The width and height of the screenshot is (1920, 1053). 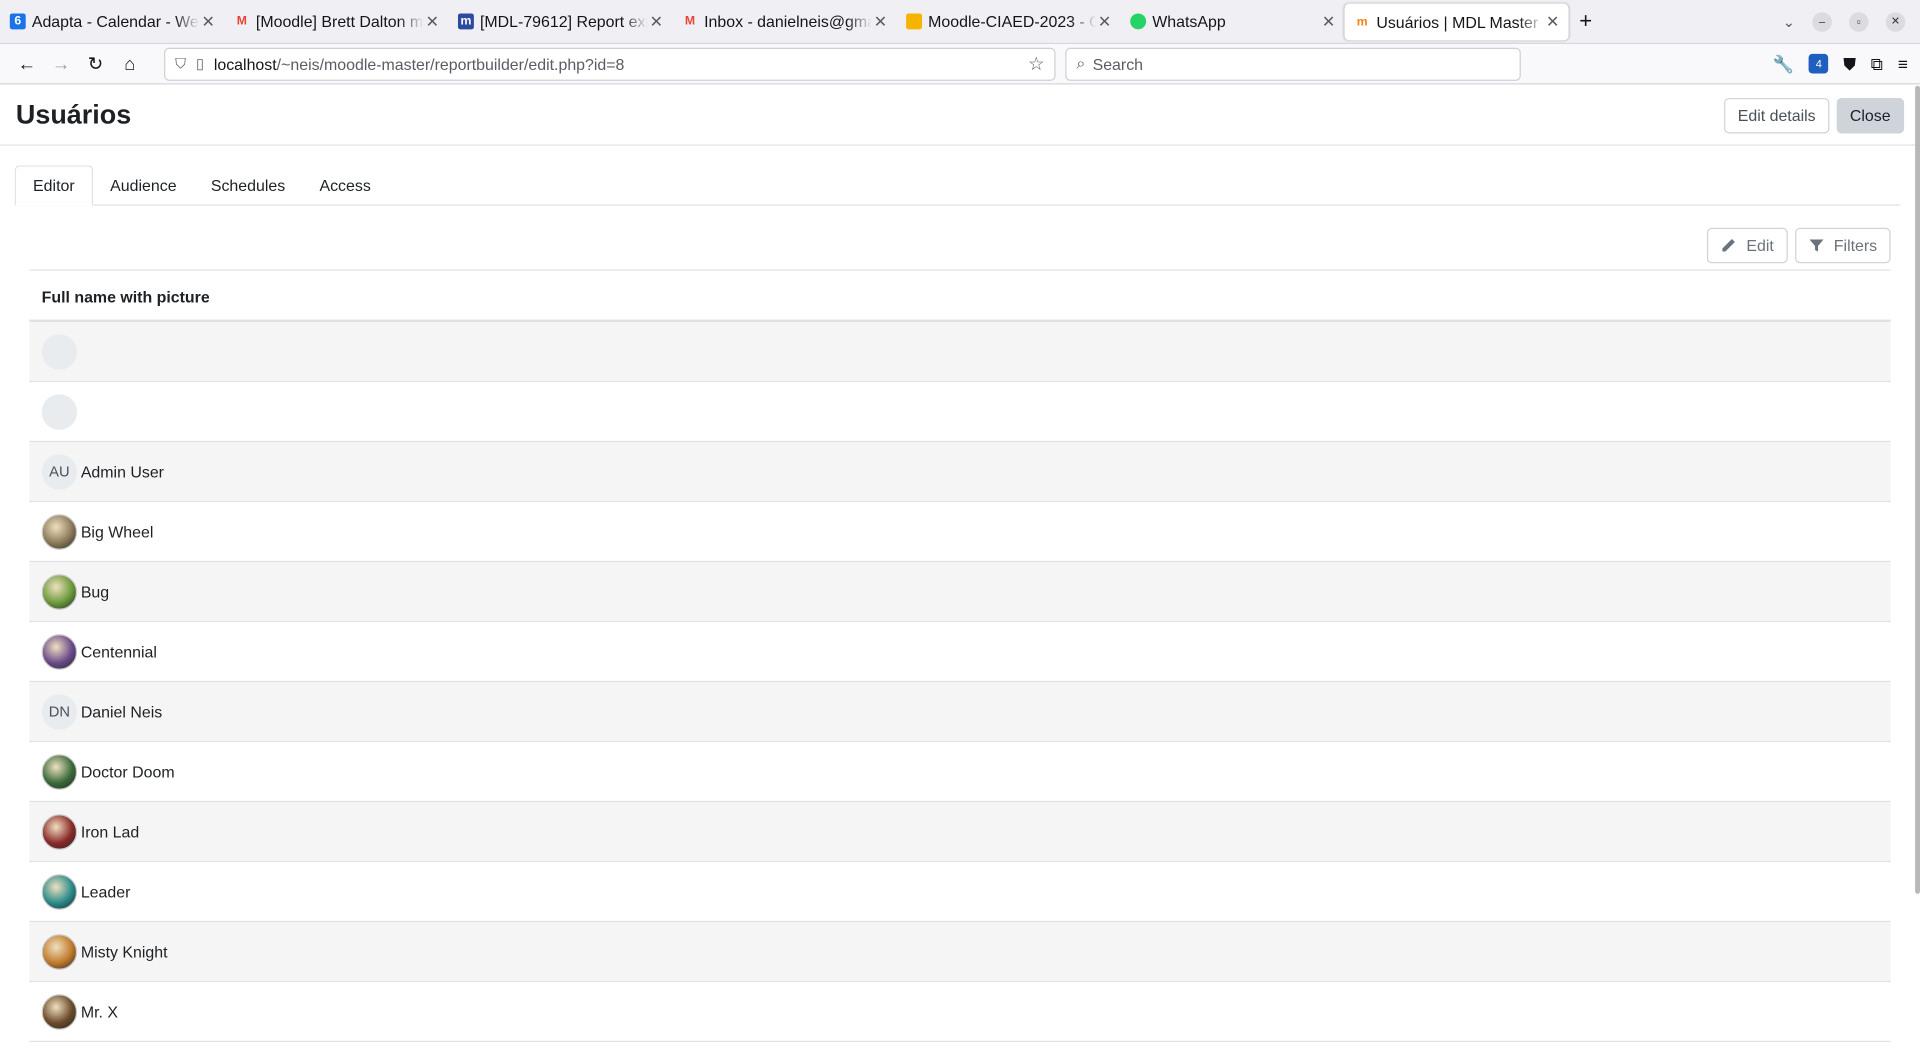 I want to click on browser-tab-title: [Moodle] Brett Dalton m, so click(x=339, y=21).